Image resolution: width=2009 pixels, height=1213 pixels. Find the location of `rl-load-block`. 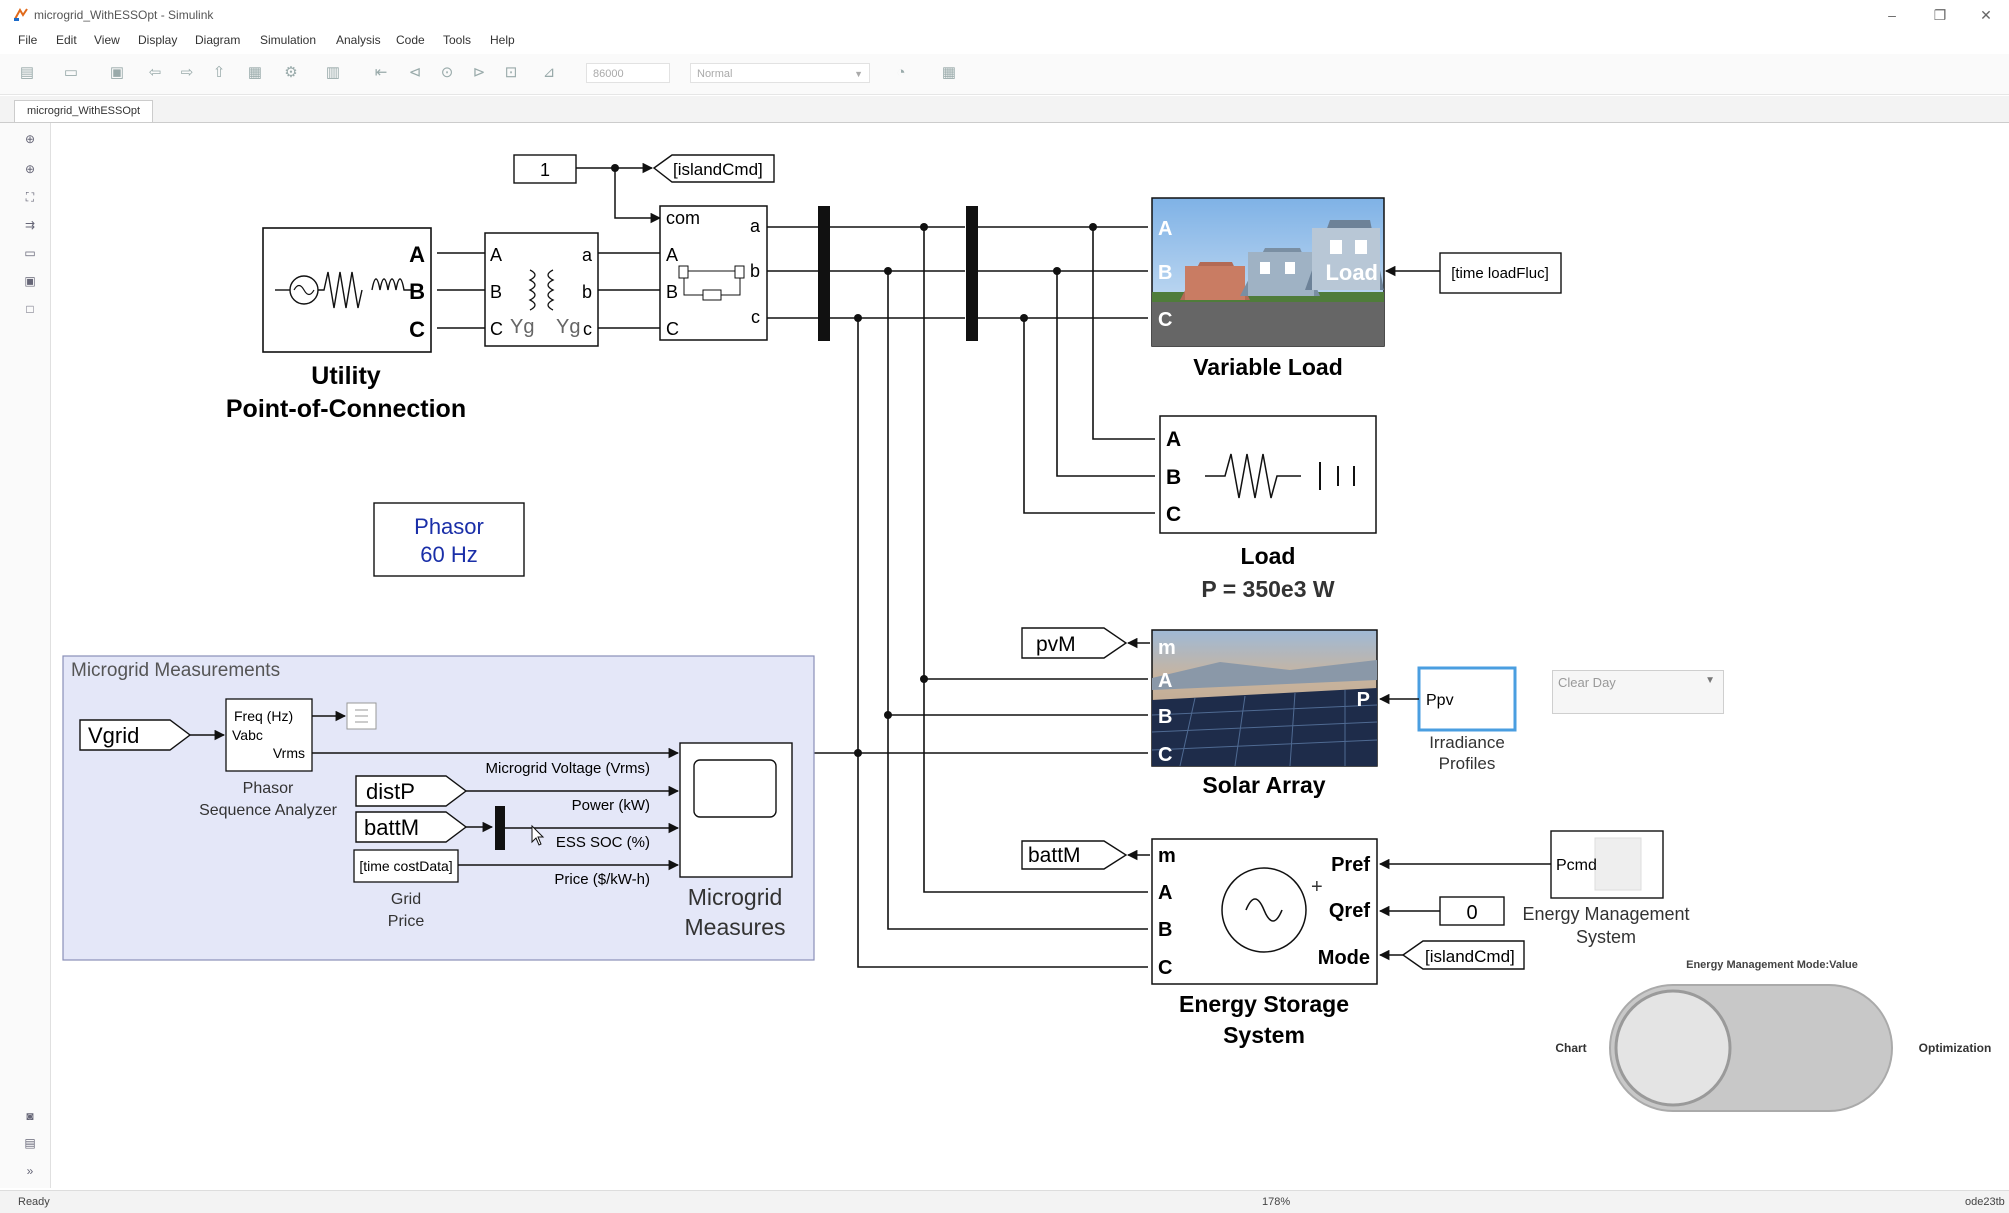

rl-load-block is located at coordinates (1268, 474).